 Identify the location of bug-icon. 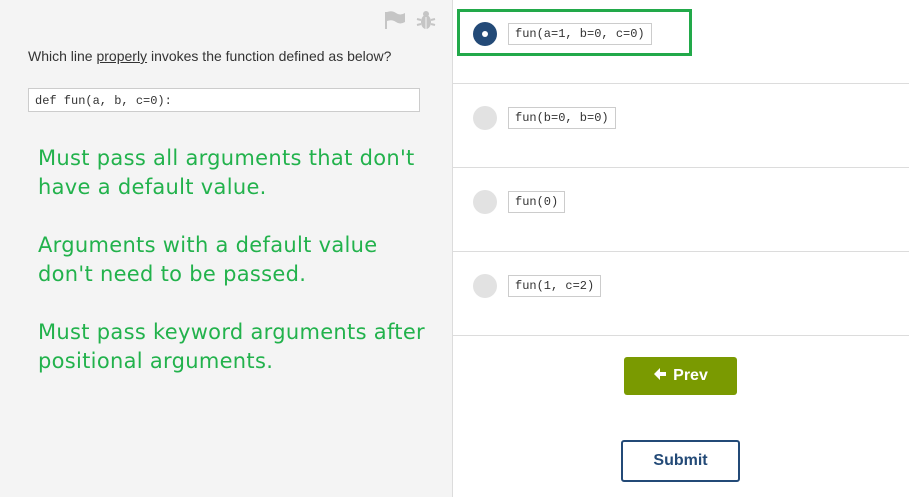
(426, 20).